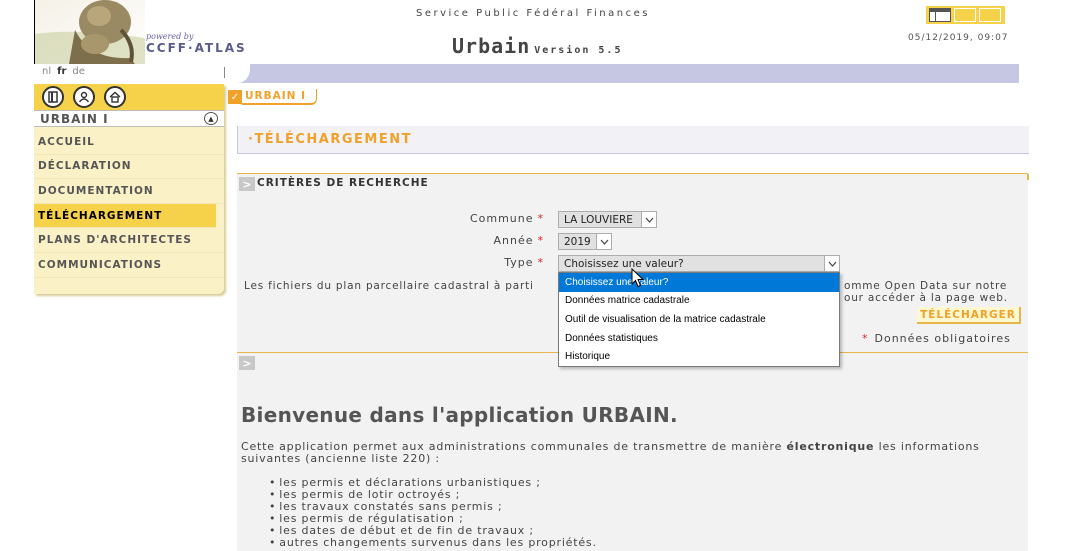 Image resolution: width=1083 pixels, height=551 pixels. Describe the element at coordinates (699, 263) in the screenshot. I see `type-select: Choisissez une valeur?` at that location.